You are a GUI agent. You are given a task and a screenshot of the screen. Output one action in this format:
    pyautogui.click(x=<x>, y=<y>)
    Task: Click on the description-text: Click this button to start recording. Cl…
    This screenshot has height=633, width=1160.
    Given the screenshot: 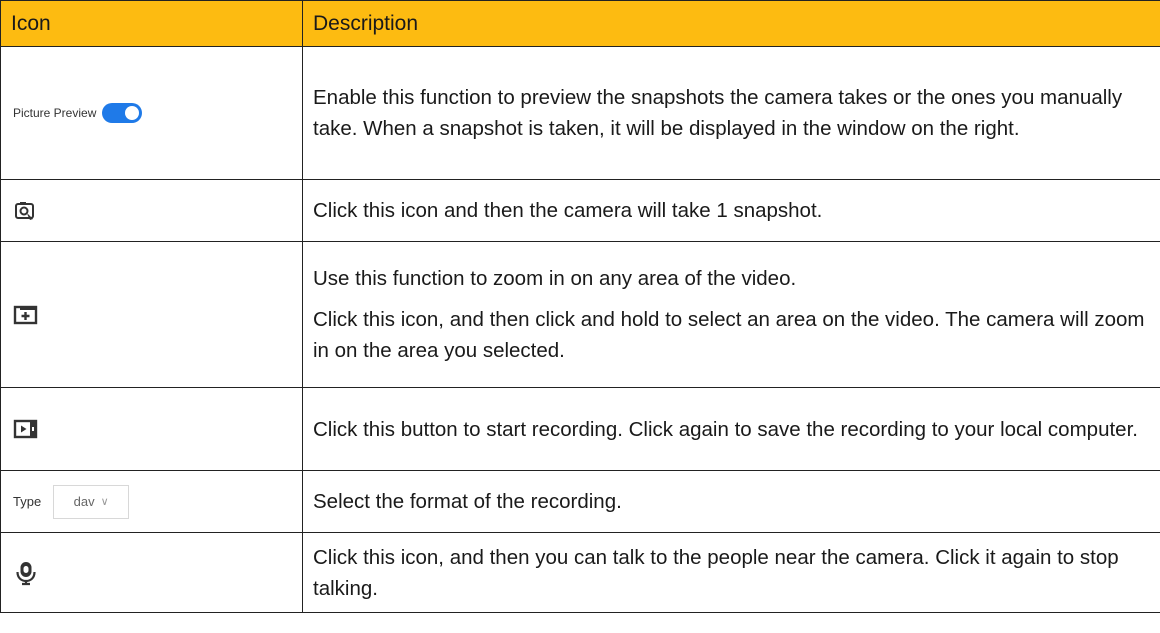 What is the action you would take?
    pyautogui.click(x=725, y=429)
    